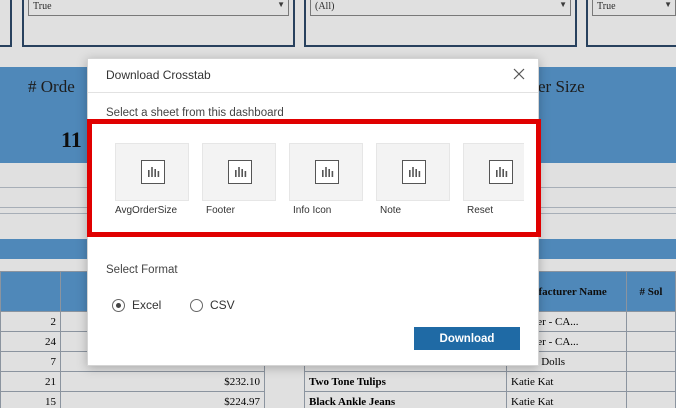 This screenshot has height=408, width=676. What do you see at coordinates (480, 210) in the screenshot?
I see `sheet-label: Reset` at bounding box center [480, 210].